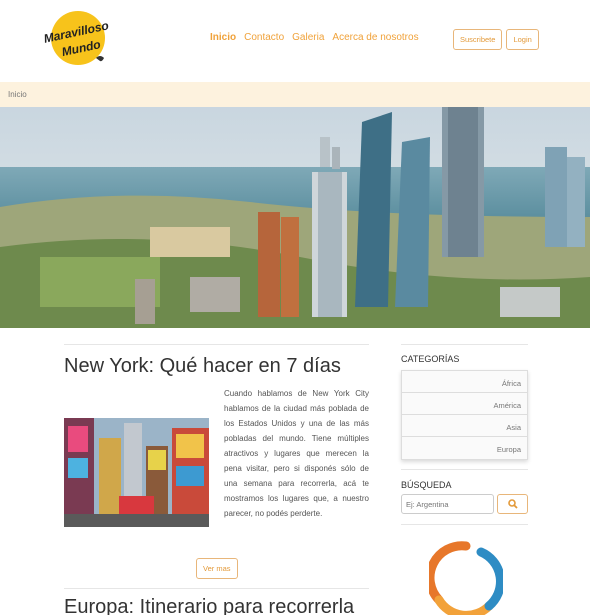 Image resolution: width=590 pixels, height=615 pixels. Describe the element at coordinates (447, 504) in the screenshot. I see `search-input` at that location.